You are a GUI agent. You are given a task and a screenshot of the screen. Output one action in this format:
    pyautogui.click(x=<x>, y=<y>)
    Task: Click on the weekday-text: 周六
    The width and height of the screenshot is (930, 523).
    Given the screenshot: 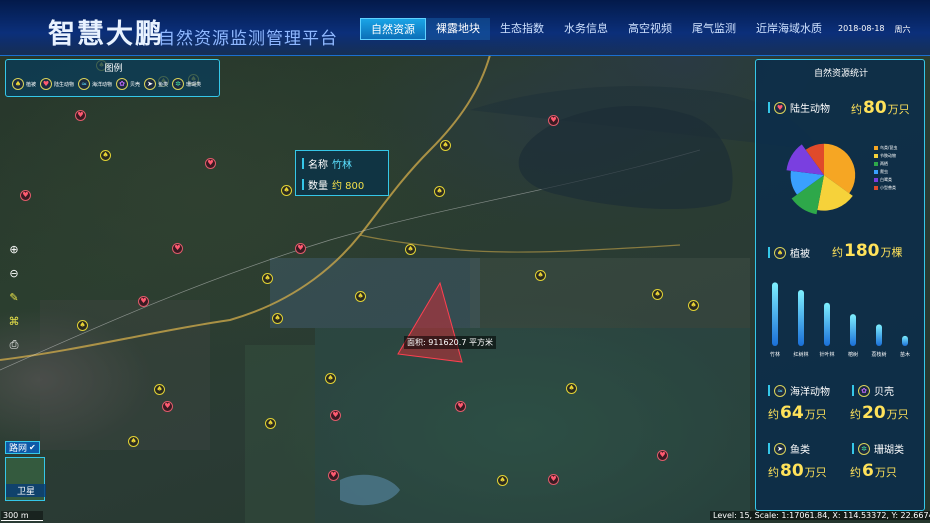 What is the action you would take?
    pyautogui.click(x=902, y=29)
    